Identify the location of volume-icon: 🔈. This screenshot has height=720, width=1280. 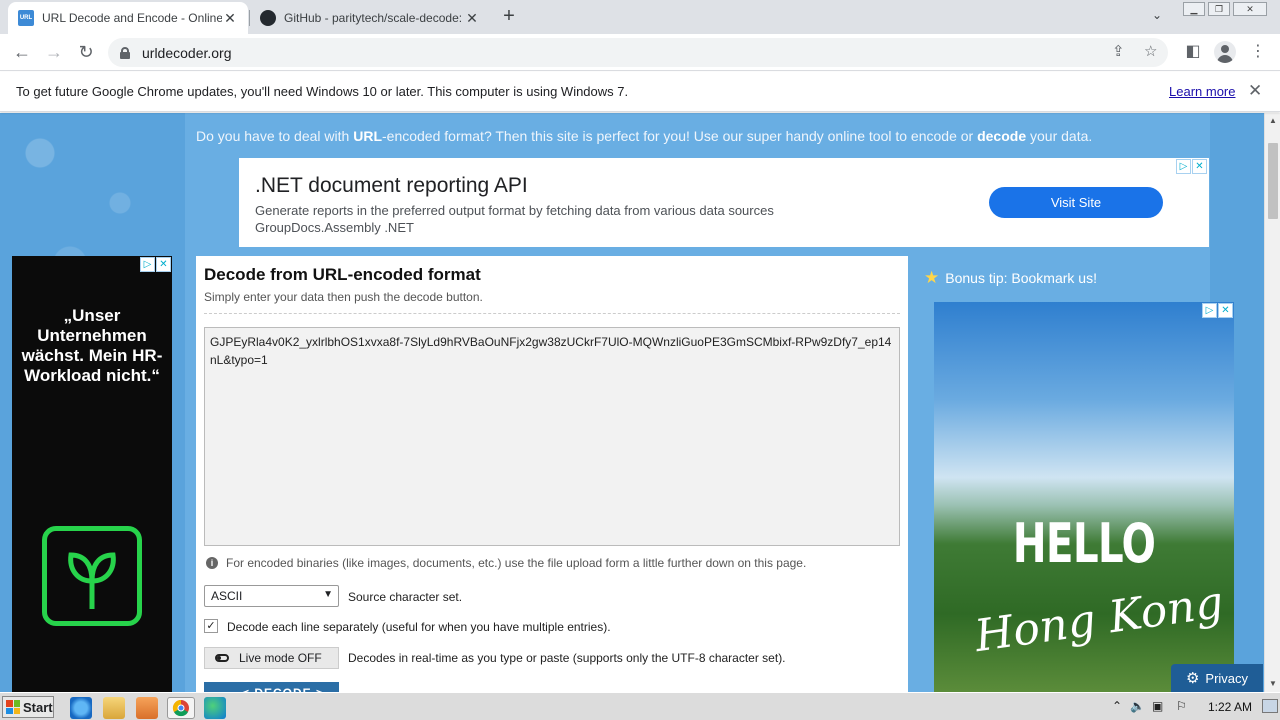
(1137, 706).